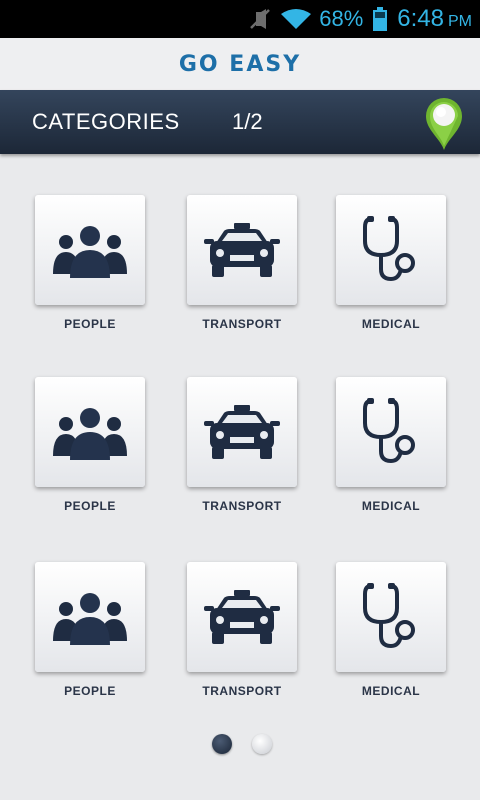 Image resolution: width=480 pixels, height=800 pixels. I want to click on location-pin-icon, so click(444, 124).